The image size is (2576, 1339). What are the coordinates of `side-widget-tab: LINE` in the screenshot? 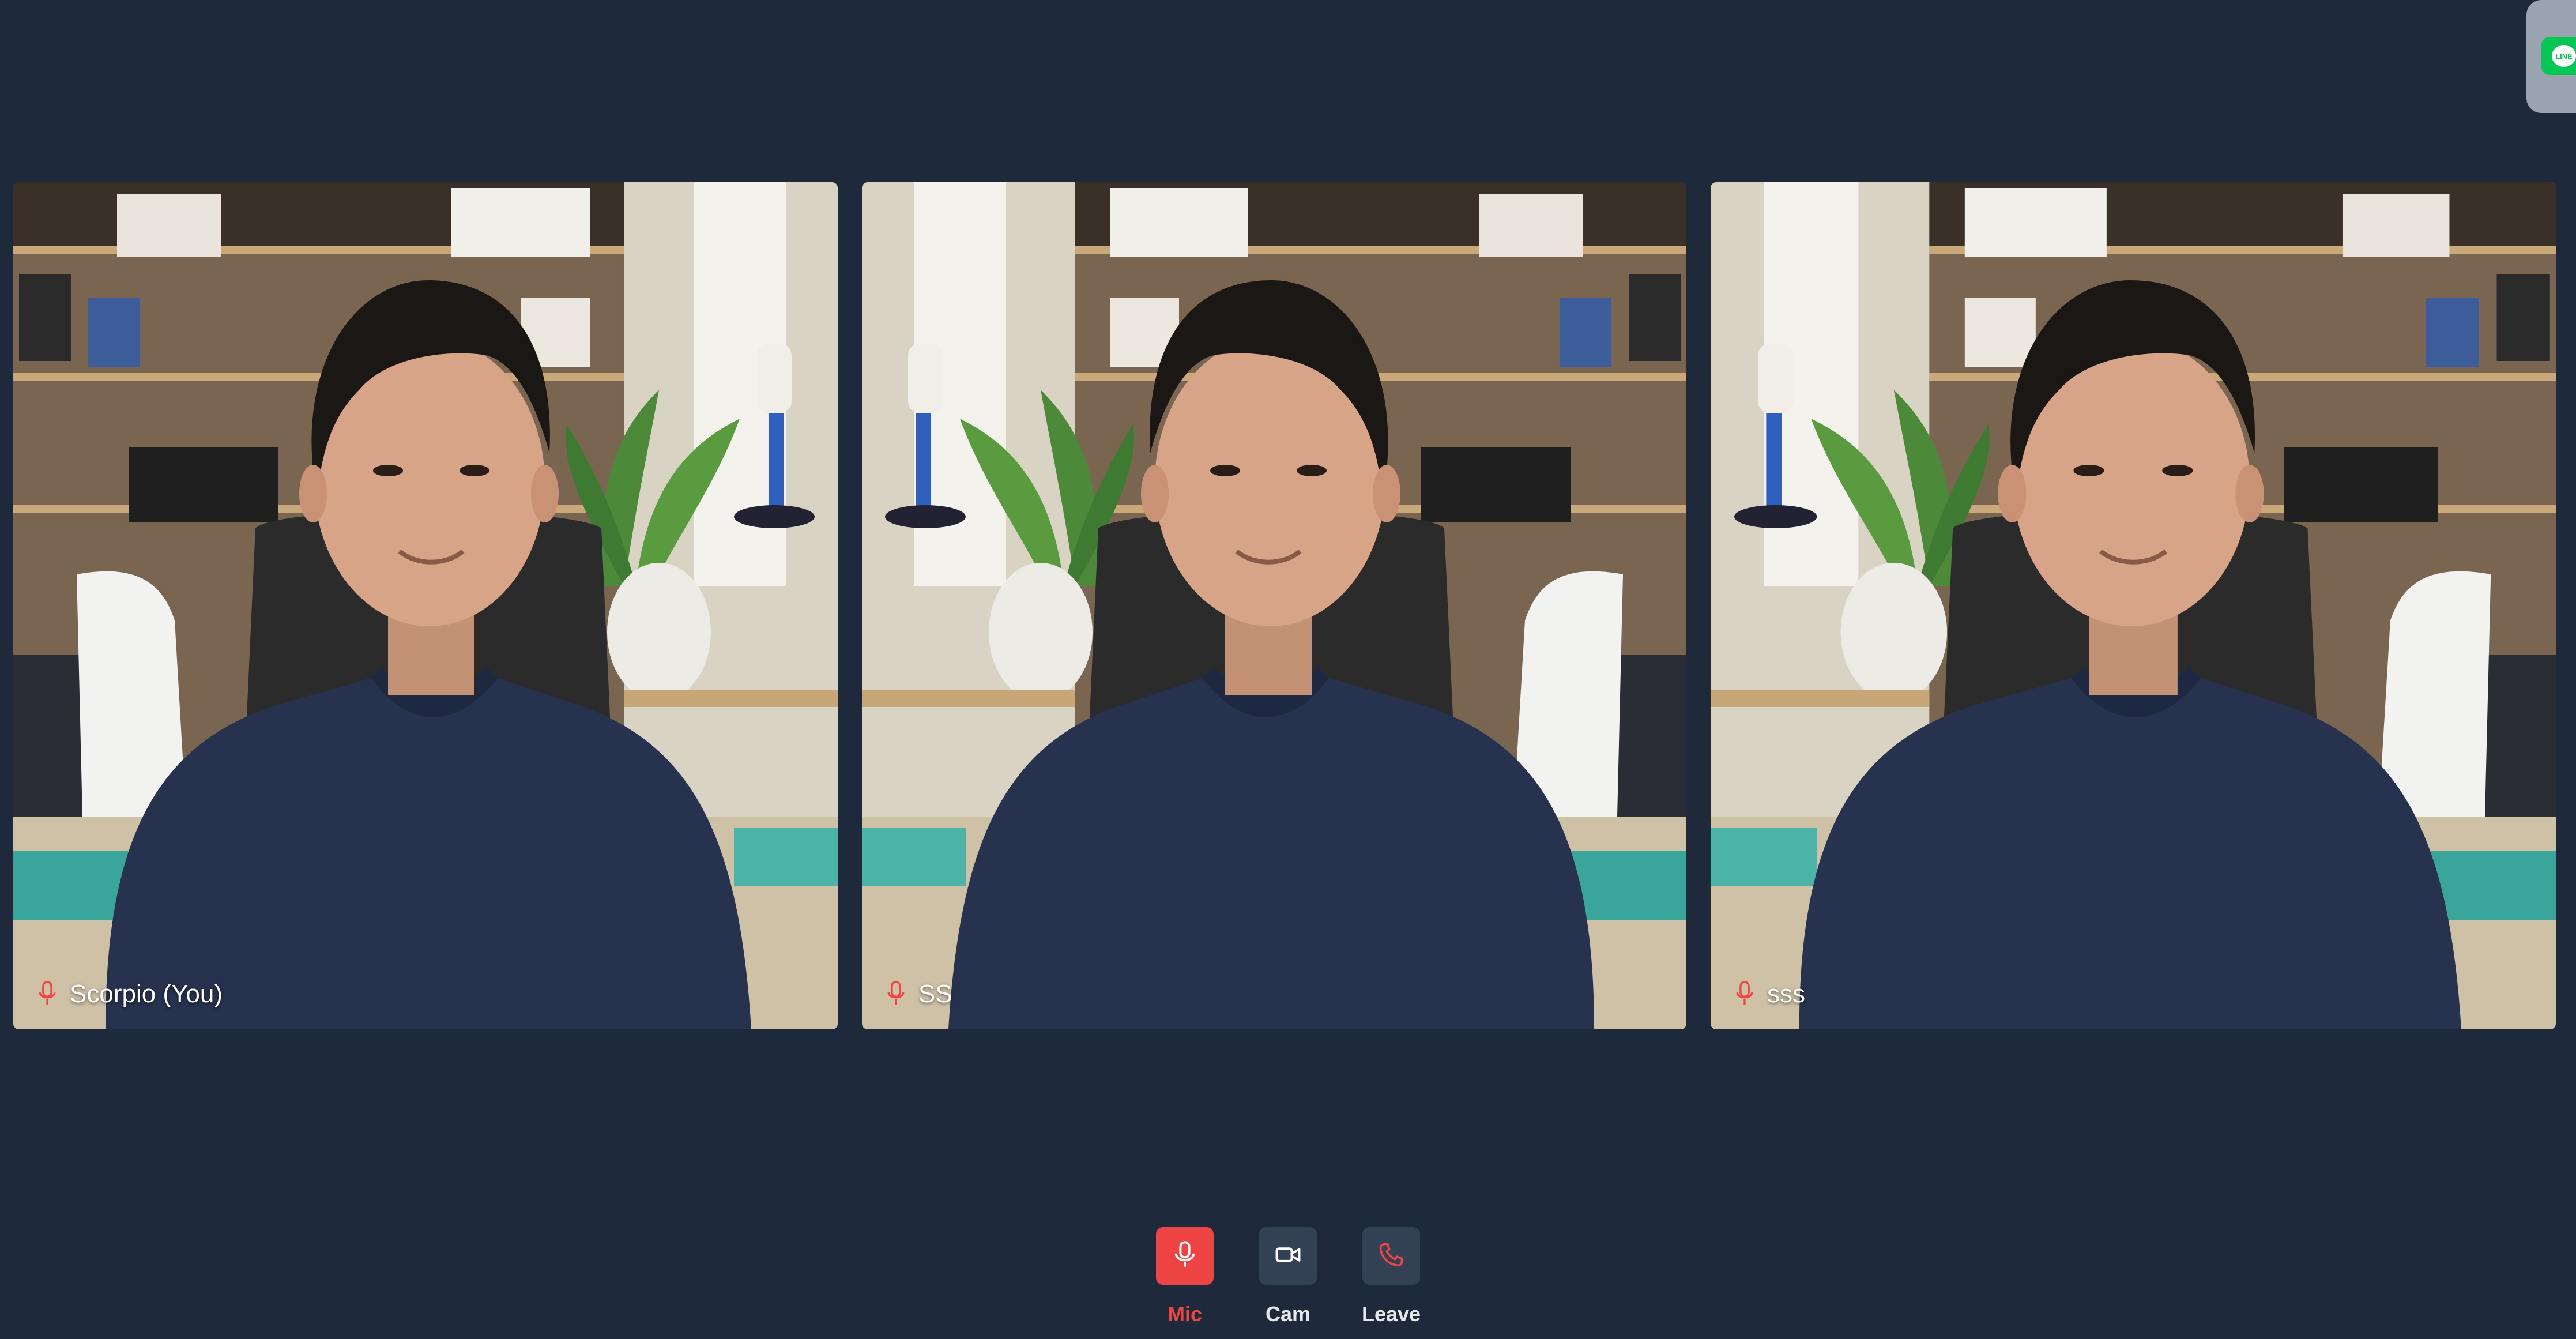 It's located at (2551, 56).